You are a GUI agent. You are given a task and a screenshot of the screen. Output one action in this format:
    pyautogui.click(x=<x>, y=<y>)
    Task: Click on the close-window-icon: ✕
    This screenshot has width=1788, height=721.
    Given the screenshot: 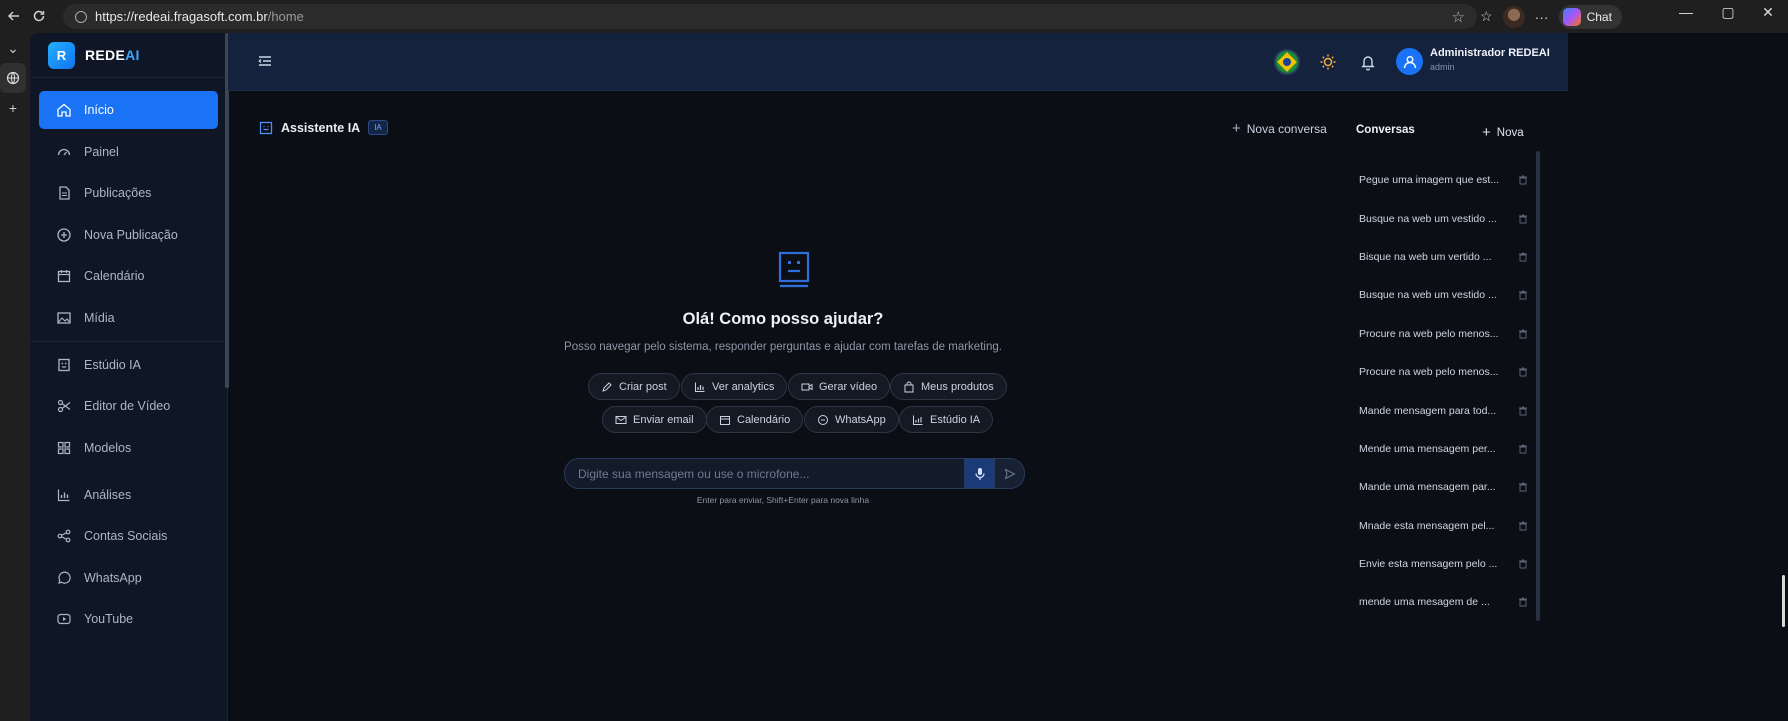 What is the action you would take?
    pyautogui.click(x=1768, y=12)
    